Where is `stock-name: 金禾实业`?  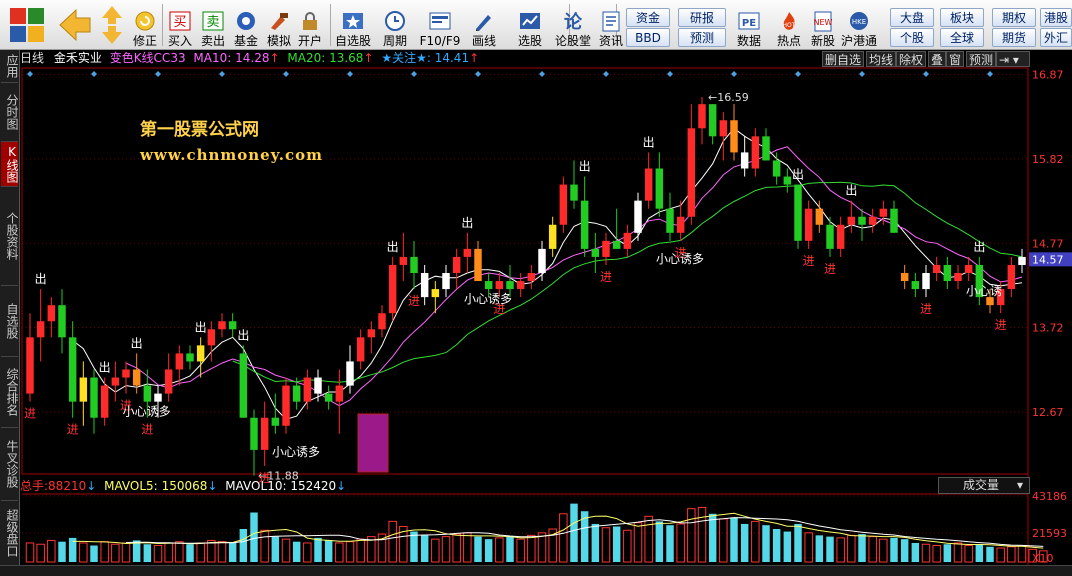
stock-name: 金禾实业 is located at coordinates (77, 58).